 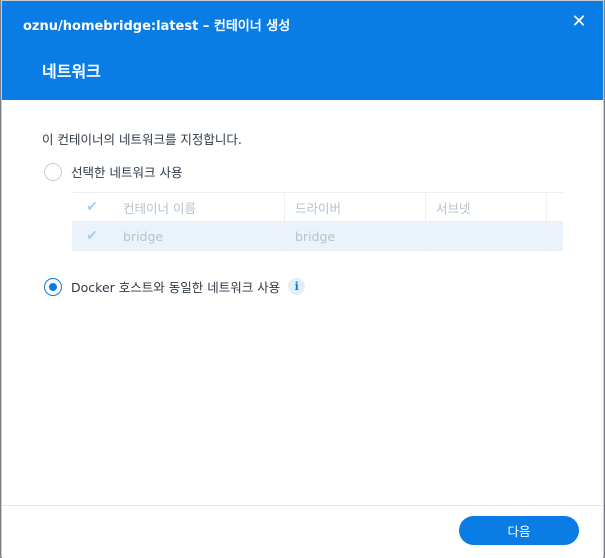 What do you see at coordinates (157, 26) in the screenshot?
I see `window-title: oznu/homebridge:latest – 컨테이너 생성` at bounding box center [157, 26].